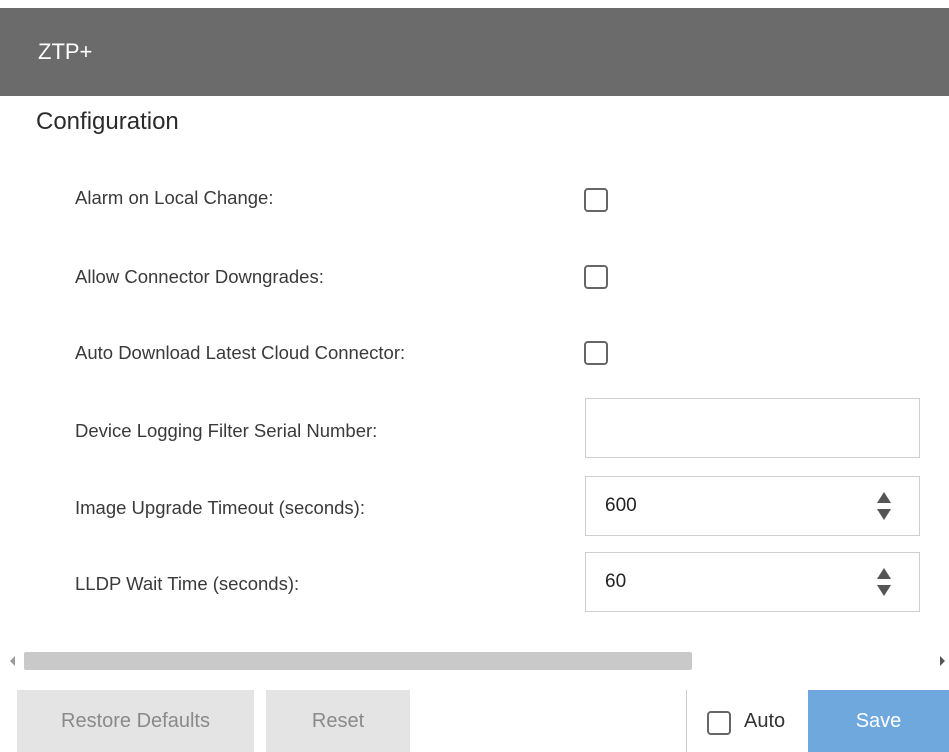 The width and height of the screenshot is (949, 752). I want to click on allow-connector-downgrades-checkbox, so click(596, 277).